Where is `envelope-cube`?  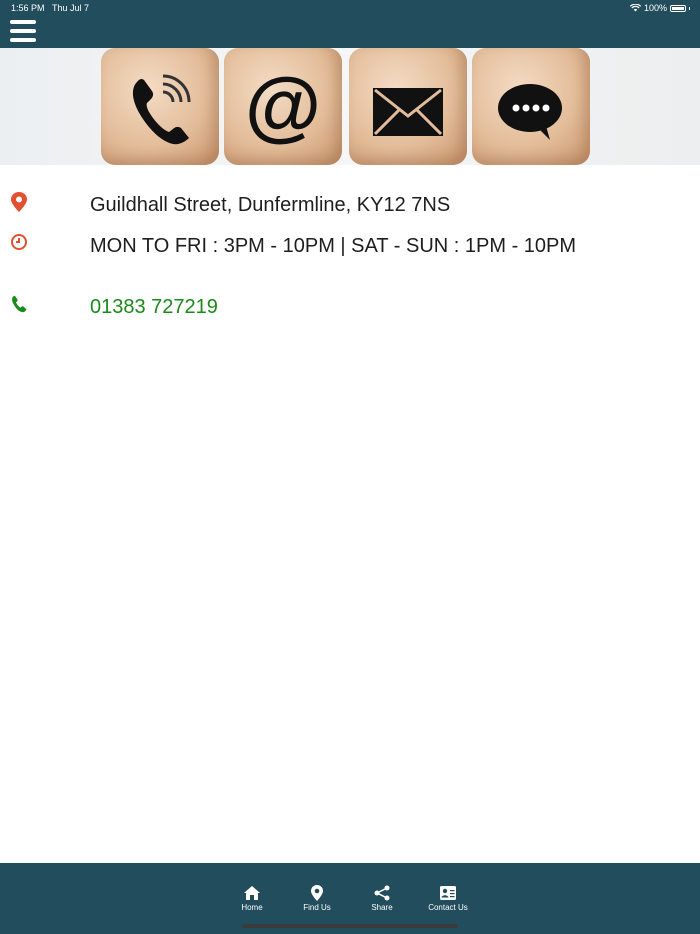 envelope-cube is located at coordinates (408, 106).